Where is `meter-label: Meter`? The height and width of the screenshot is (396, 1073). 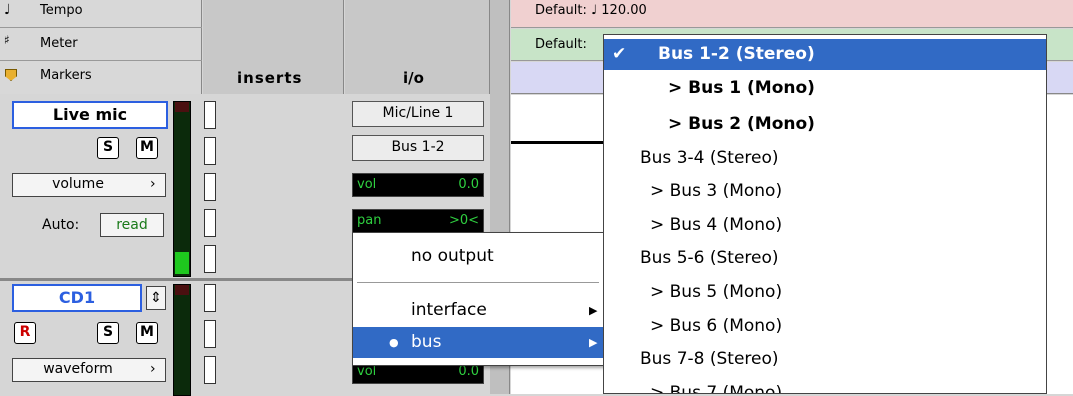 meter-label: Meter is located at coordinates (59, 43).